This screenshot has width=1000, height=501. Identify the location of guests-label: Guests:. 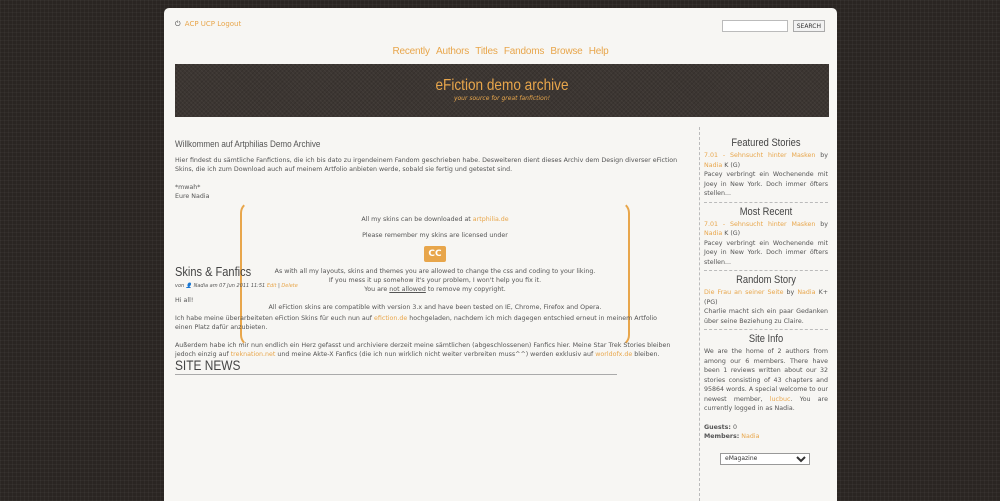
(717, 427).